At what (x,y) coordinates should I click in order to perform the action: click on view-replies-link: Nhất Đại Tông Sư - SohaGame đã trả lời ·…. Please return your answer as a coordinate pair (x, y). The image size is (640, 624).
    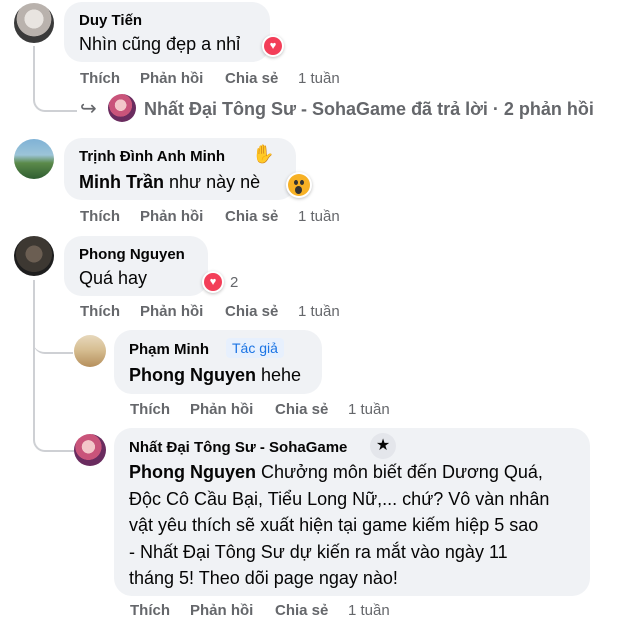
    Looking at the image, I should click on (369, 109).